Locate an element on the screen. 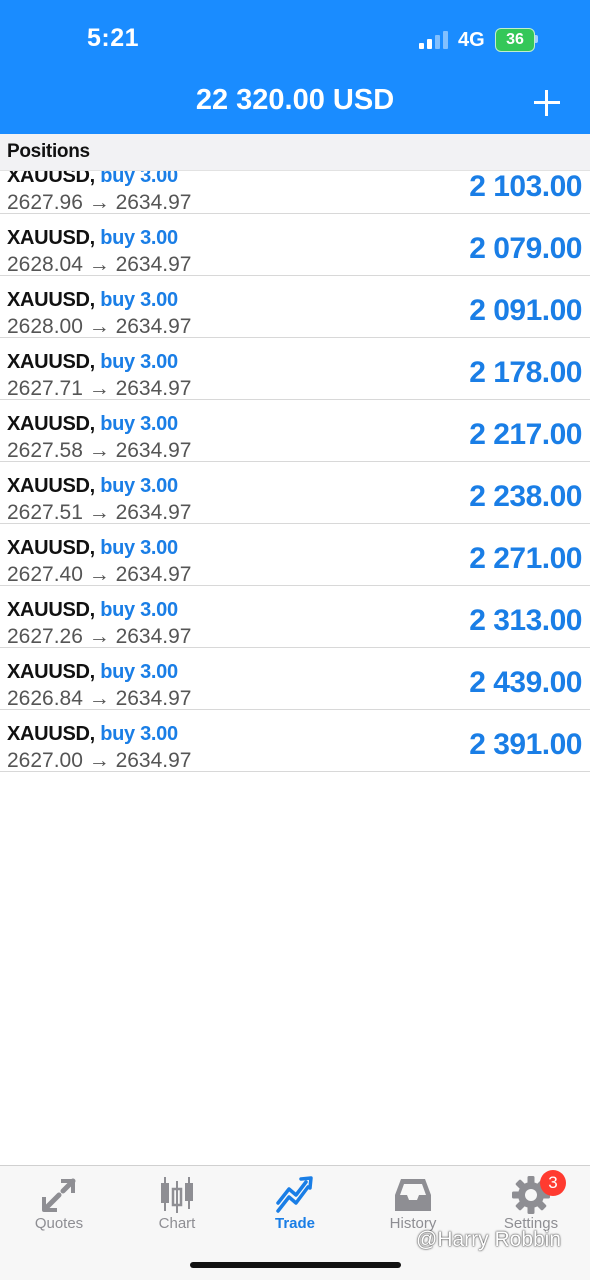  position-prices: 2627.51 → 2634.97 is located at coordinates (99, 512).